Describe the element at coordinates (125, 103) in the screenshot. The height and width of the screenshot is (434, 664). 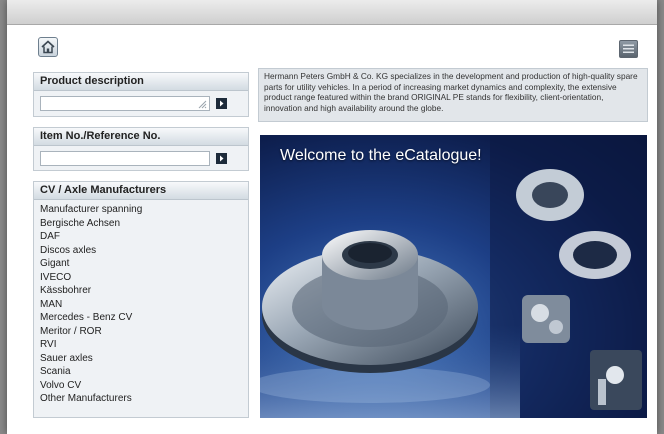
I see `product-description-input` at that location.